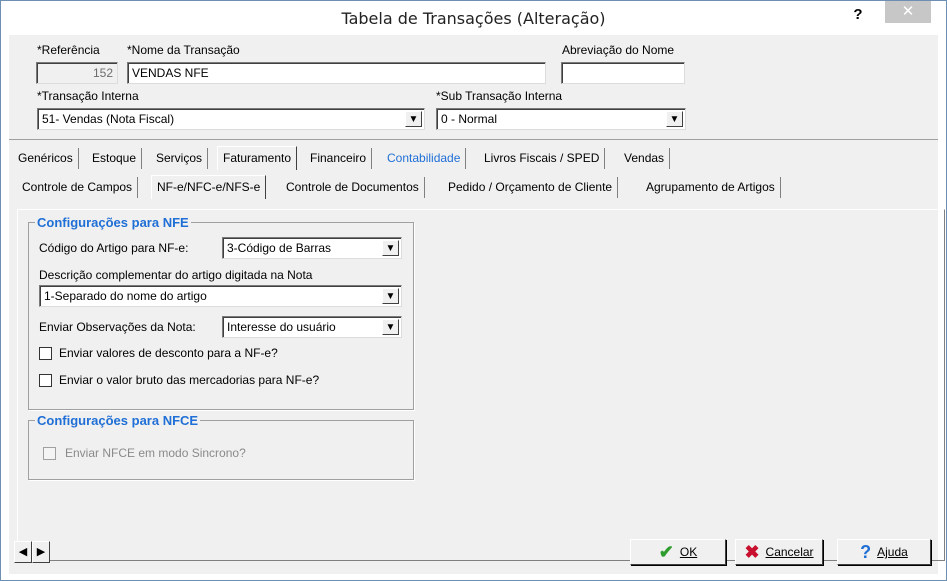 The height and width of the screenshot is (581, 947). Describe the element at coordinates (499, 96) in the screenshot. I see `sub-transacao-label: *Sub Transação Interna` at that location.